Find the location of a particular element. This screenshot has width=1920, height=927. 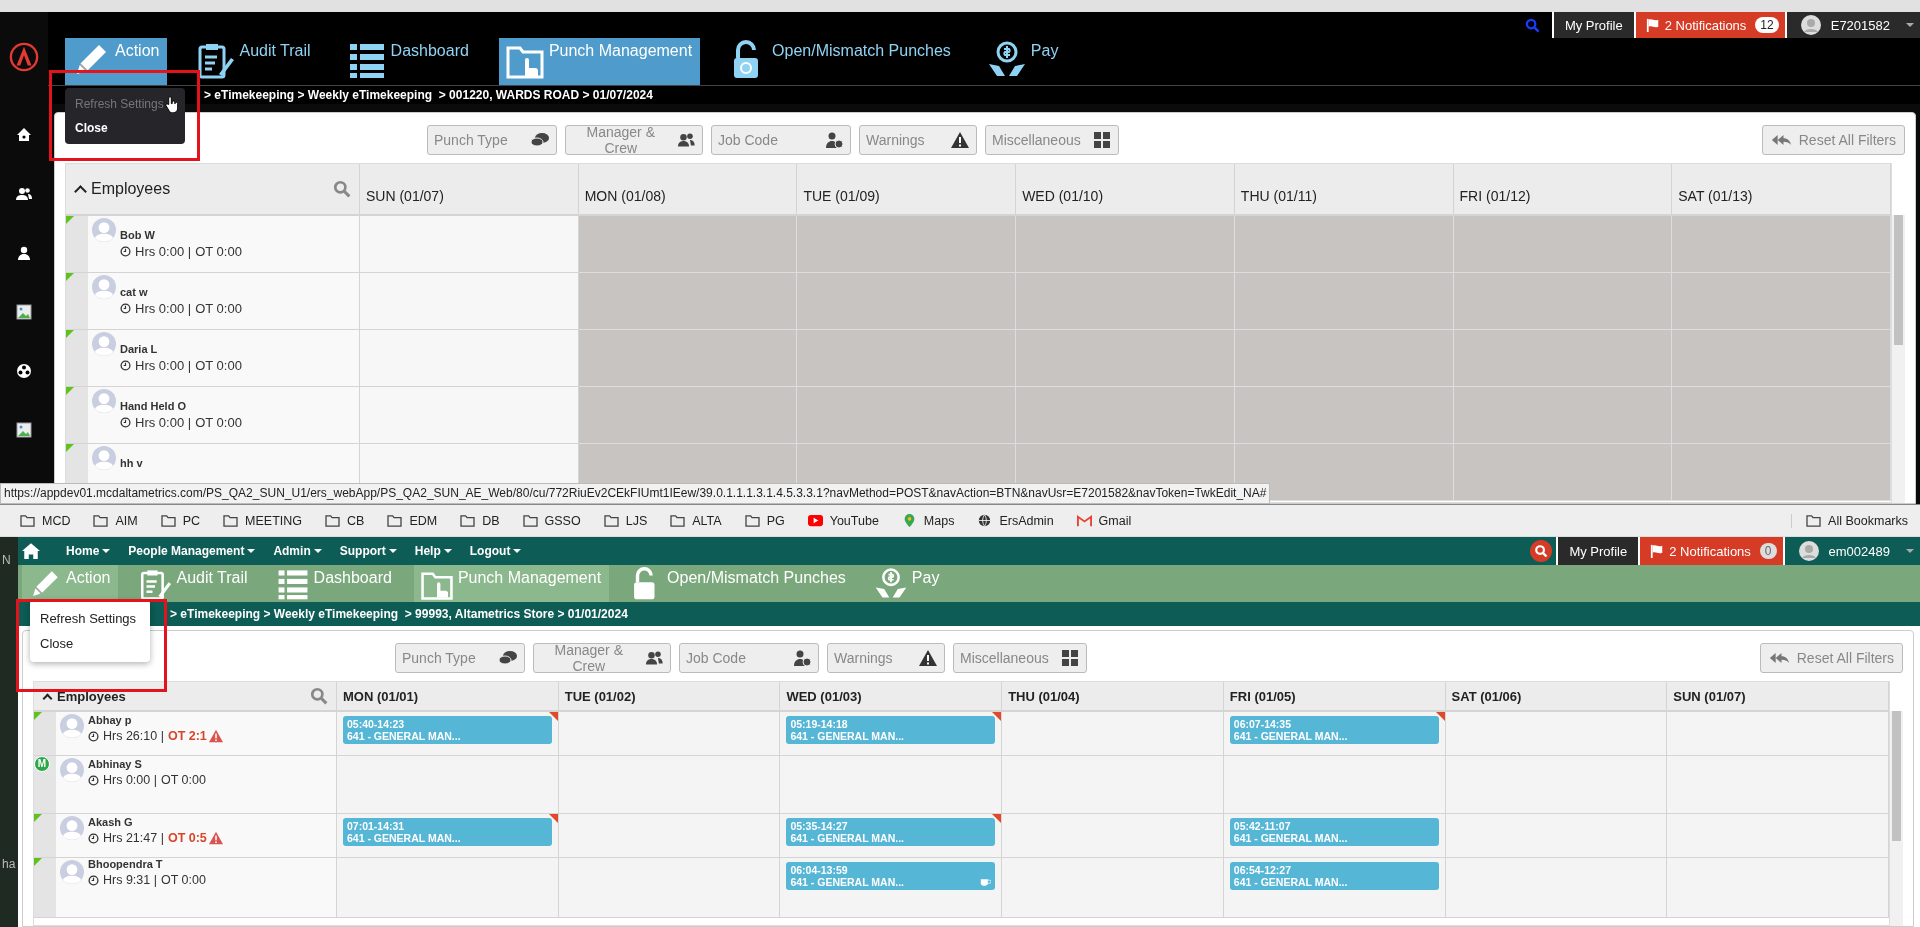

bookmark: PG is located at coordinates (764, 520).